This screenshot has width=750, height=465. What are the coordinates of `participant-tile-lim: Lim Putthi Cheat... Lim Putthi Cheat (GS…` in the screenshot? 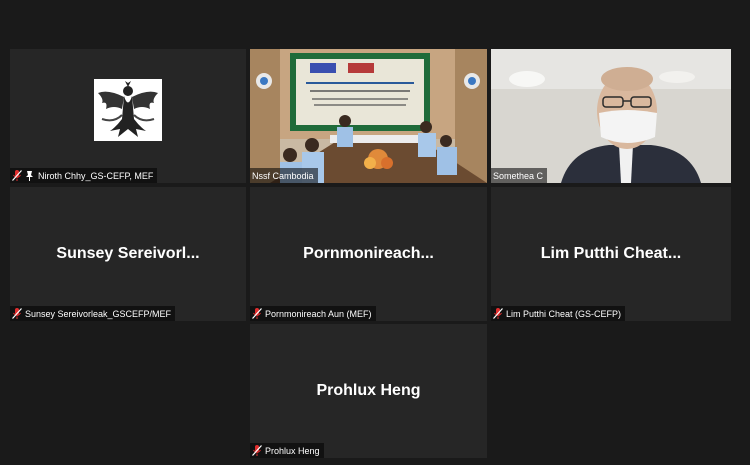 It's located at (611, 254).